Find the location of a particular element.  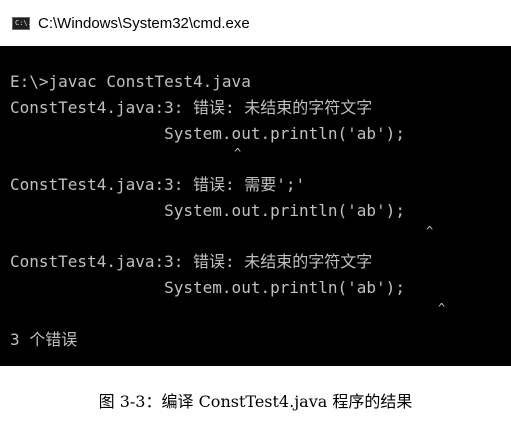

console-line: ConstTest4.java:3: 错误: 需要';' is located at coordinates (158, 184).